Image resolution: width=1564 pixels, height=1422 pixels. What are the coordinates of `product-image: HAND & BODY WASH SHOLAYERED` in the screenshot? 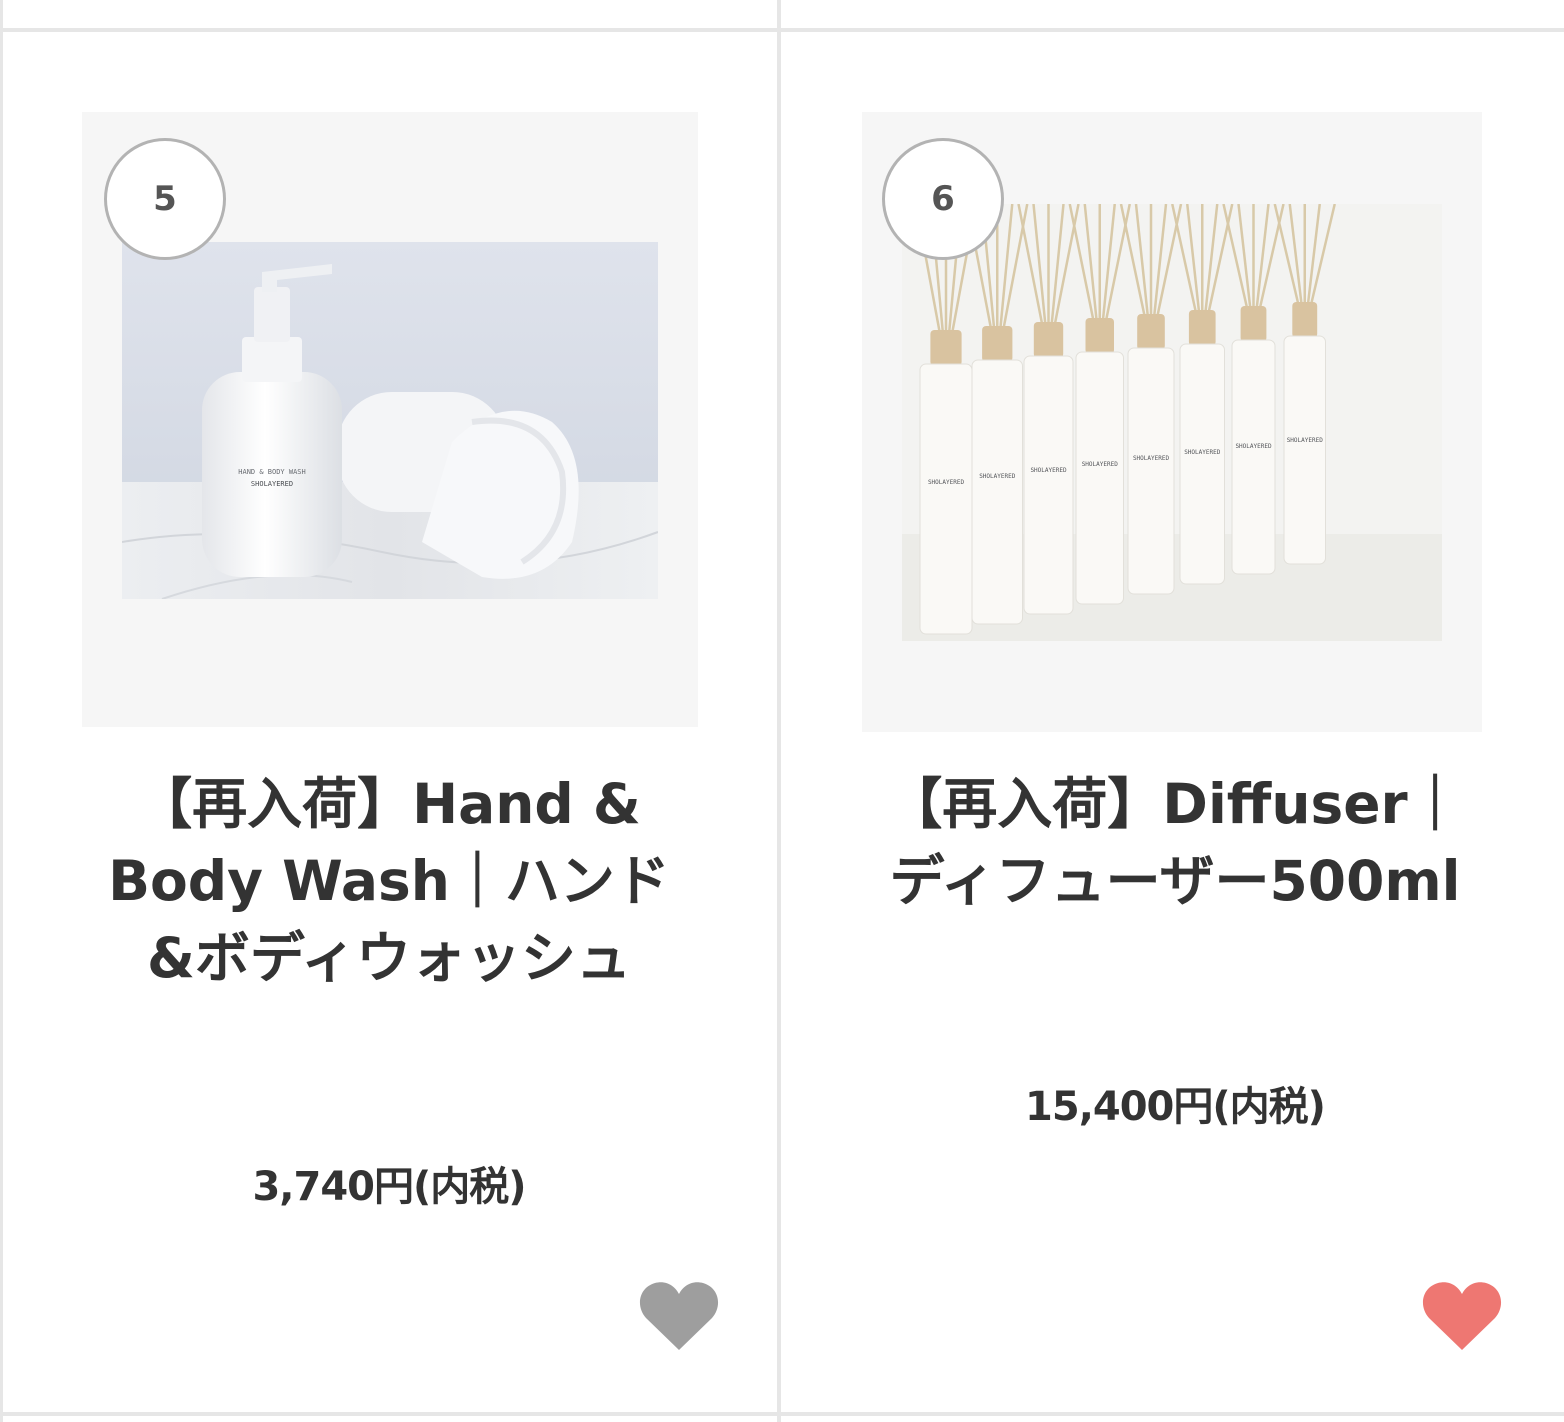 It's located at (390, 420).